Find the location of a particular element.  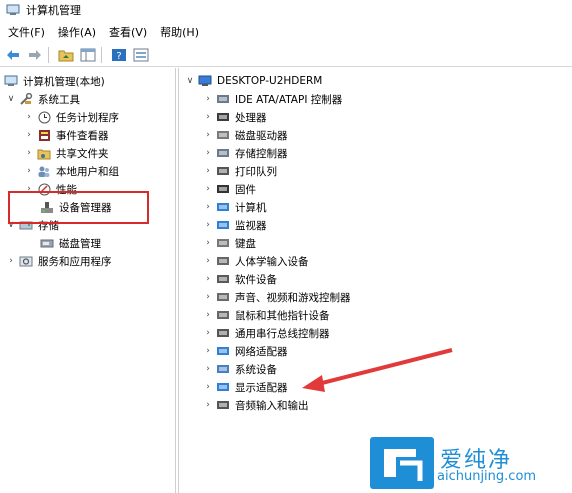

watermark-logo-icon is located at coordinates (402, 463).